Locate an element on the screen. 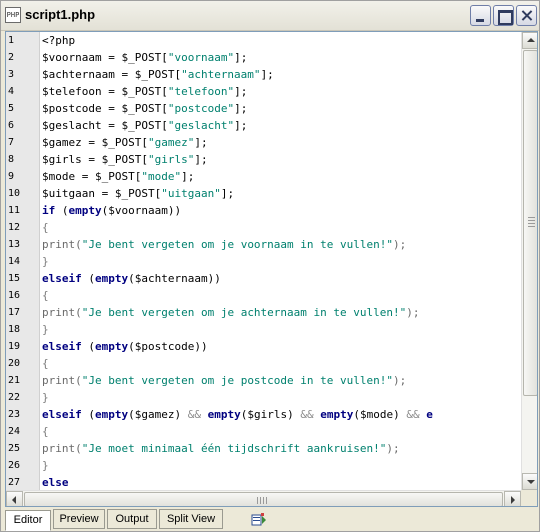  code-line: $postcode = $_POST["postcode"]; is located at coordinates (144, 108).